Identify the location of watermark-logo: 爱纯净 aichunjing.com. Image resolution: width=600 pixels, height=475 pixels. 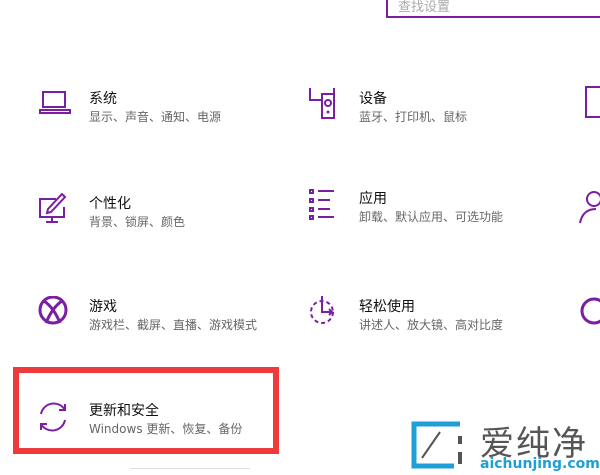
(505, 447).